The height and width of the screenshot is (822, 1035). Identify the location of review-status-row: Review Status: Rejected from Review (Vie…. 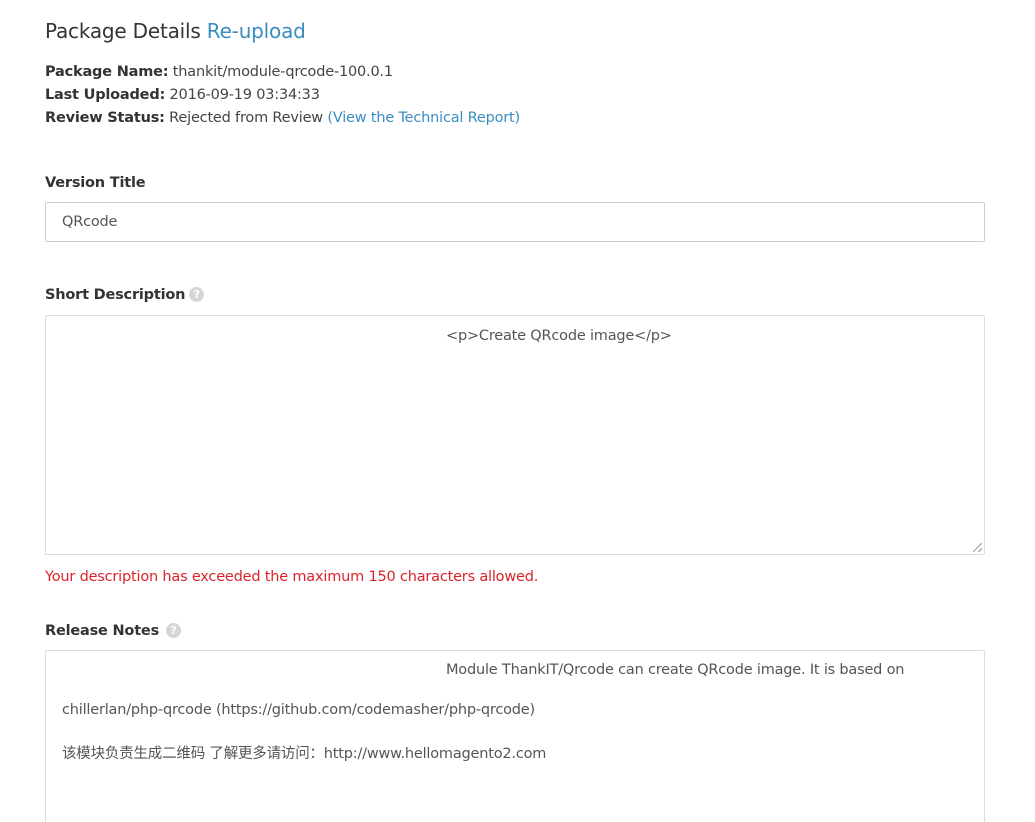
(282, 118).